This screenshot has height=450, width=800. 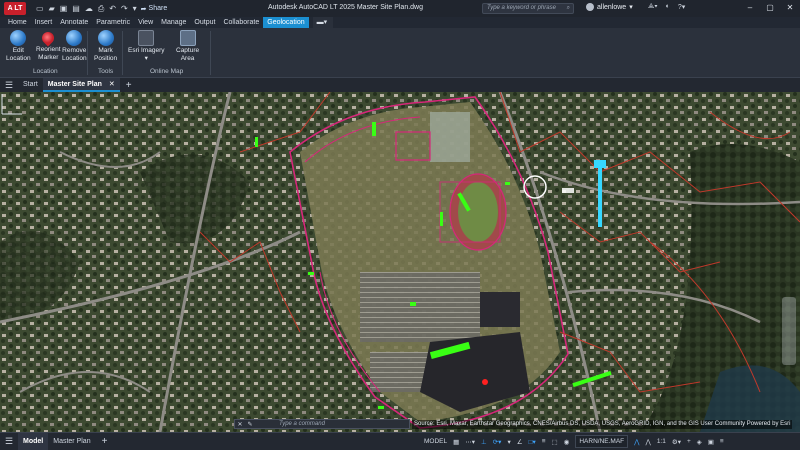 What do you see at coordinates (653, 7) in the screenshot?
I see `autodesk-apps-icon: ⟁▾` at bounding box center [653, 7].